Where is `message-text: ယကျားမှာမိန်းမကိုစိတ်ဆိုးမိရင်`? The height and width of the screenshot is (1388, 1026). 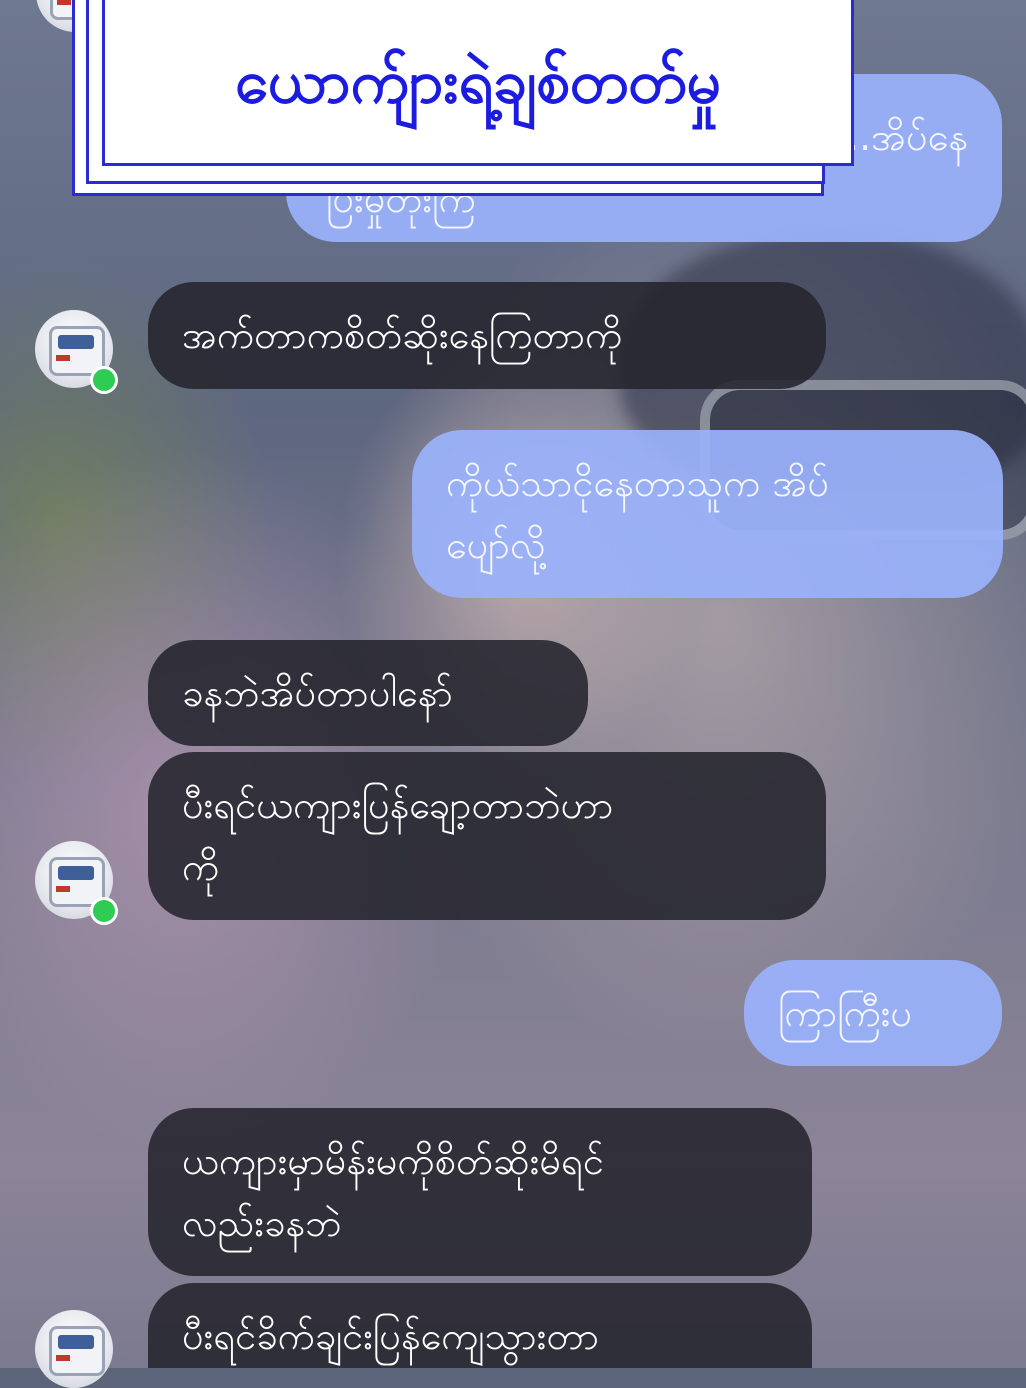
message-text: ယကျားမှာမိန်းမကိုစိတ်ဆိုးမိရင် is located at coordinates (393, 1161).